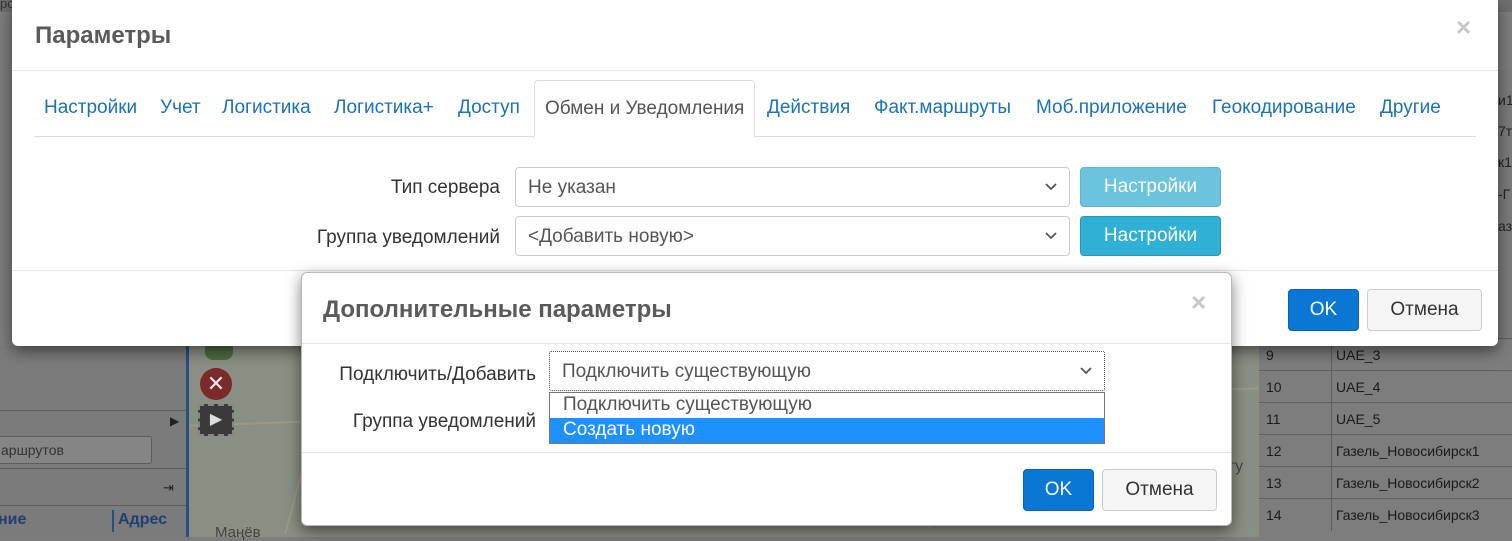  Describe the element at coordinates (168, 487) in the screenshot. I see `pin-icon: ⇥` at that location.